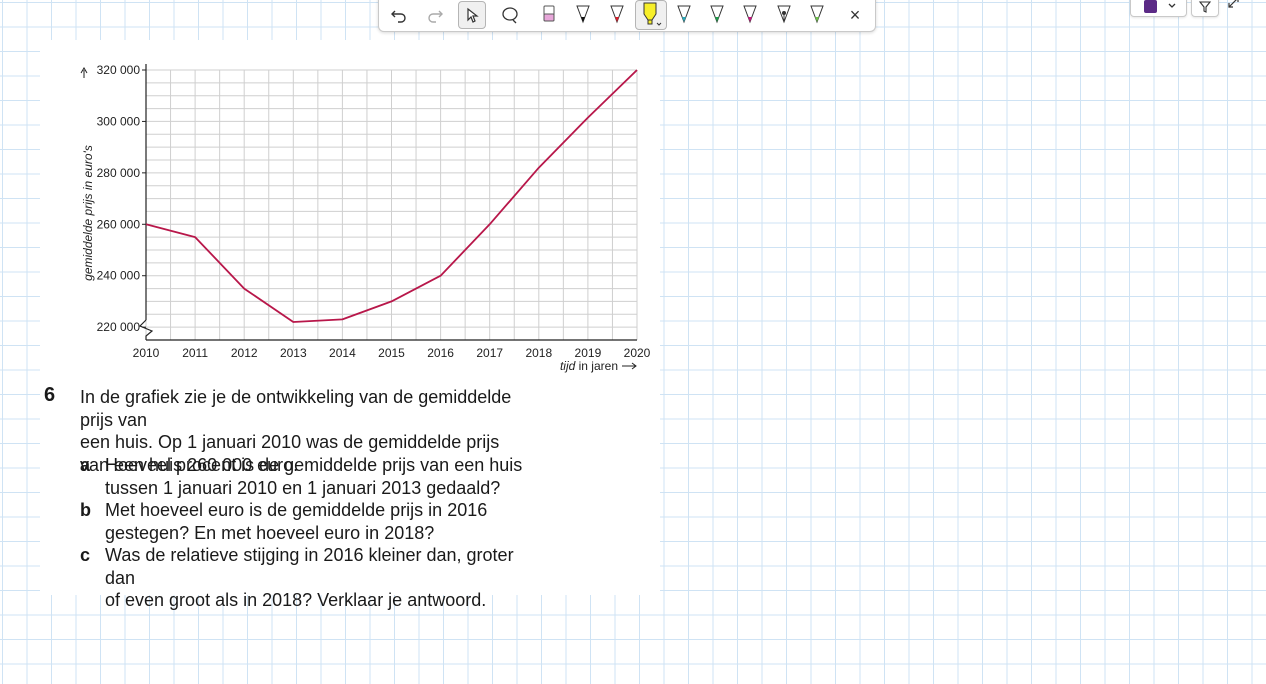 The width and height of the screenshot is (1266, 684). I want to click on pen-lightgreen-icon, so click(817, 15).